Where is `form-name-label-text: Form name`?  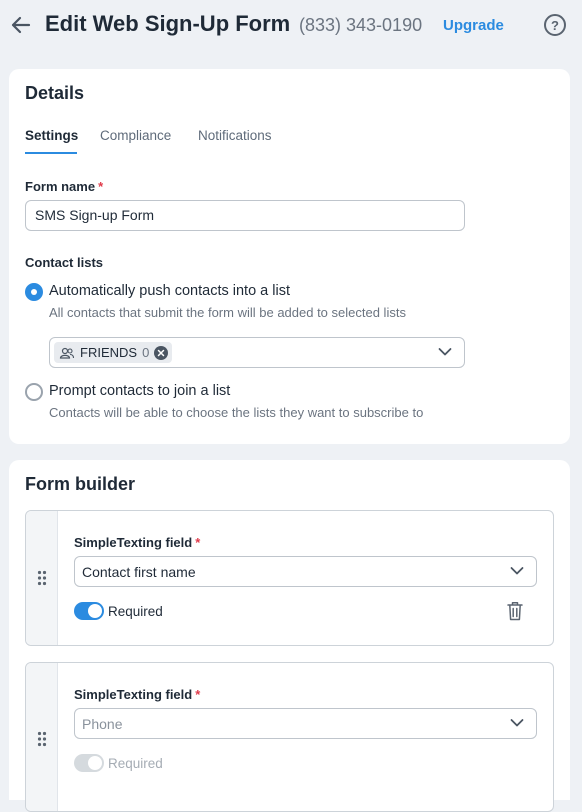
form-name-label-text: Form name is located at coordinates (60, 186).